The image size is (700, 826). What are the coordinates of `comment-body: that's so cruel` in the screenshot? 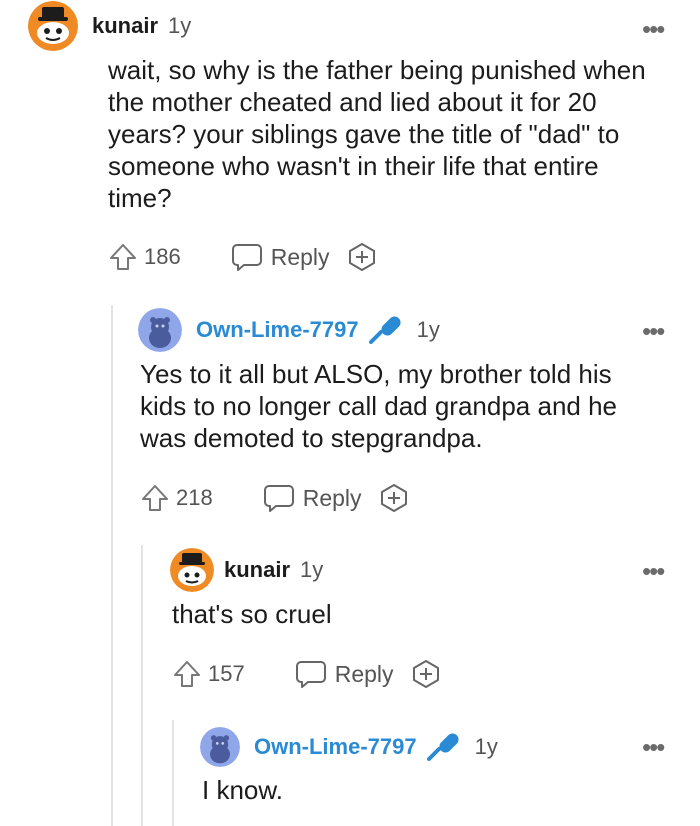 It's located at (252, 614).